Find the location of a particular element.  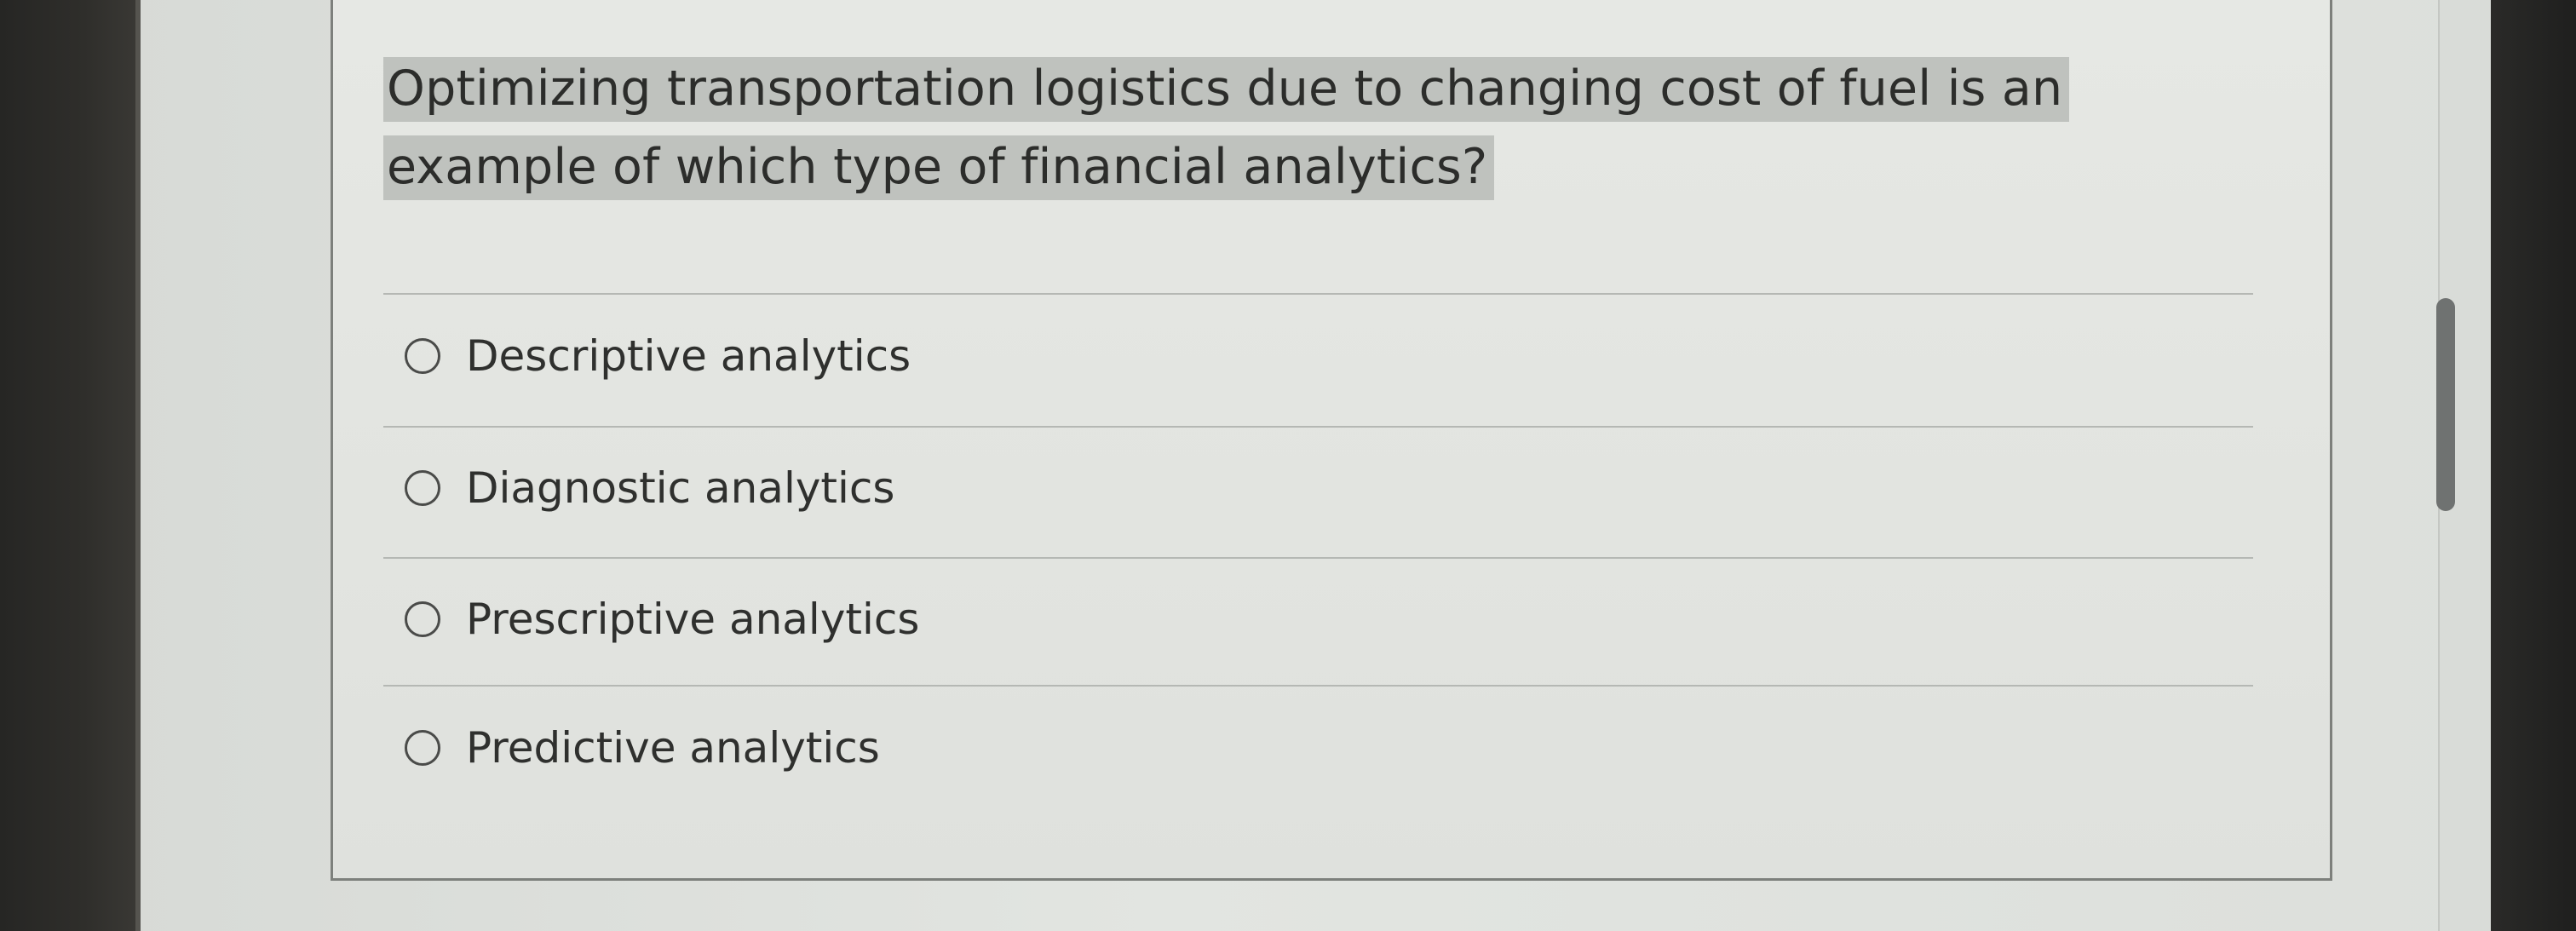

answer-option-predictive: Predictive analytics is located at coordinates (642, 748).